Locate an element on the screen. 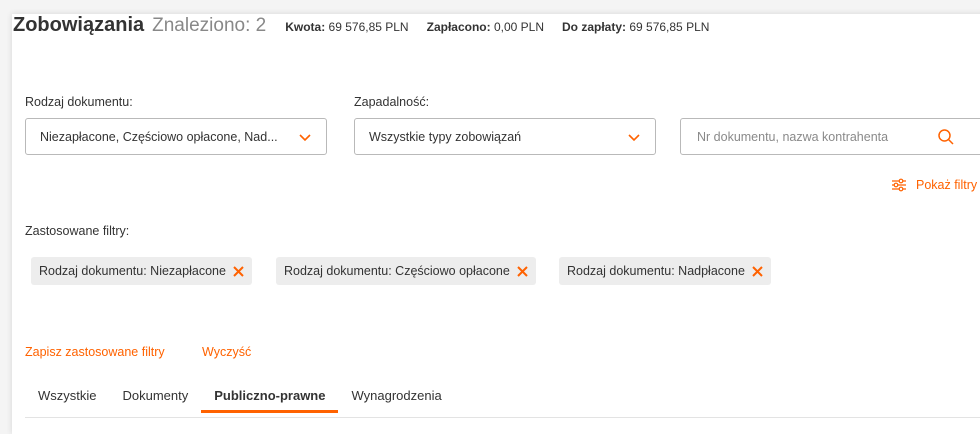 Image resolution: width=980 pixels, height=434 pixels. amount-summary: Kwota: 69 576,85 PLN is located at coordinates (346, 27).